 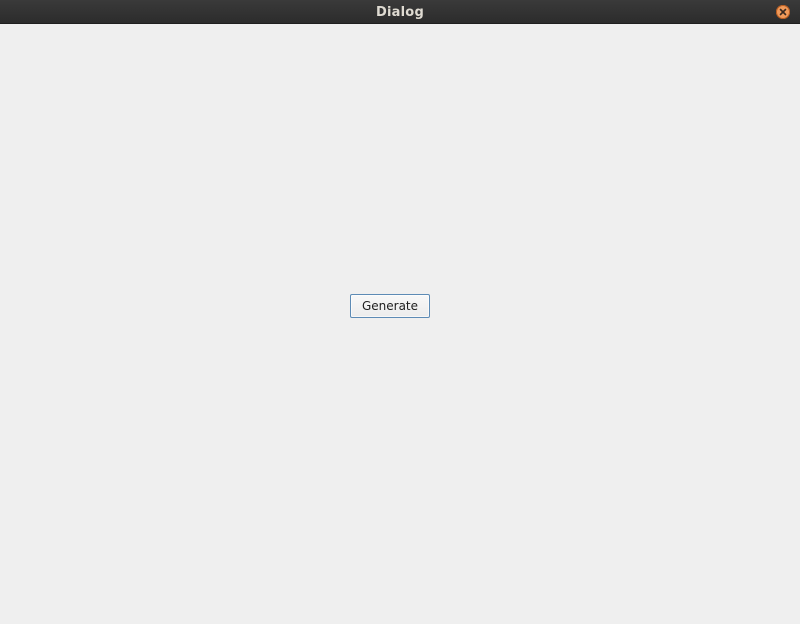 I want to click on close-button, so click(x=783, y=12).